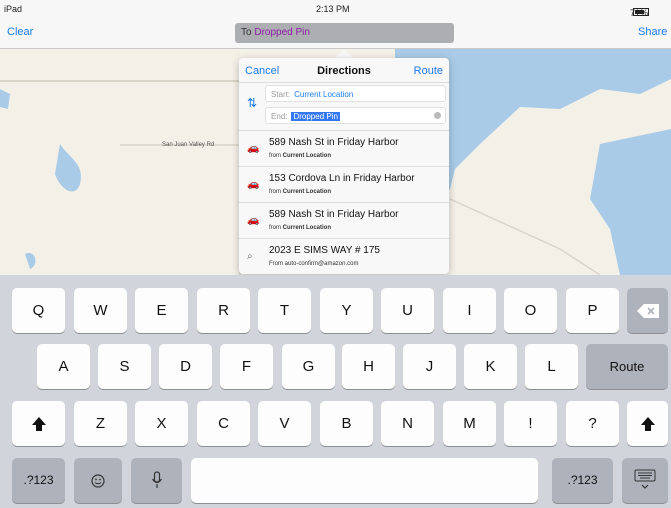 The width and height of the screenshot is (671, 508). Describe the element at coordinates (333, 9) in the screenshot. I see `status-time: 2:13 PM` at that location.